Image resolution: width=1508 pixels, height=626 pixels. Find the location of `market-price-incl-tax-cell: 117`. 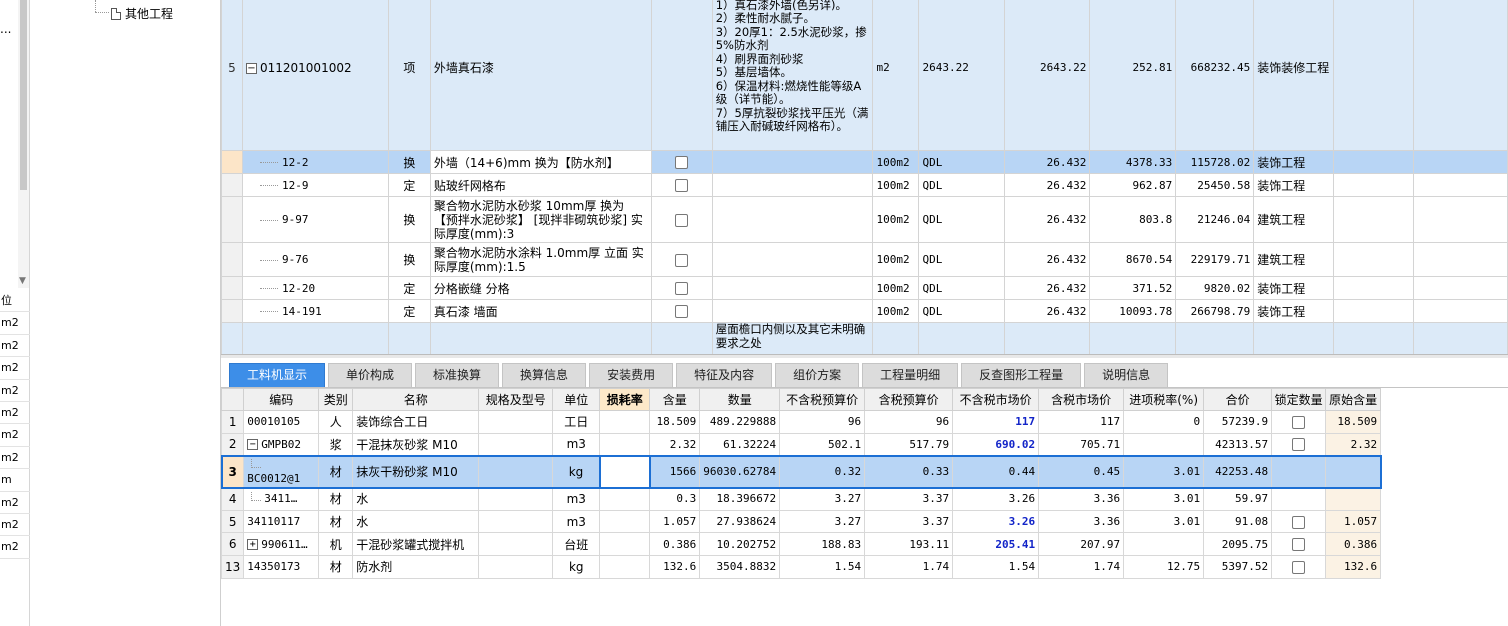

market-price-incl-tax-cell: 117 is located at coordinates (1081, 422).